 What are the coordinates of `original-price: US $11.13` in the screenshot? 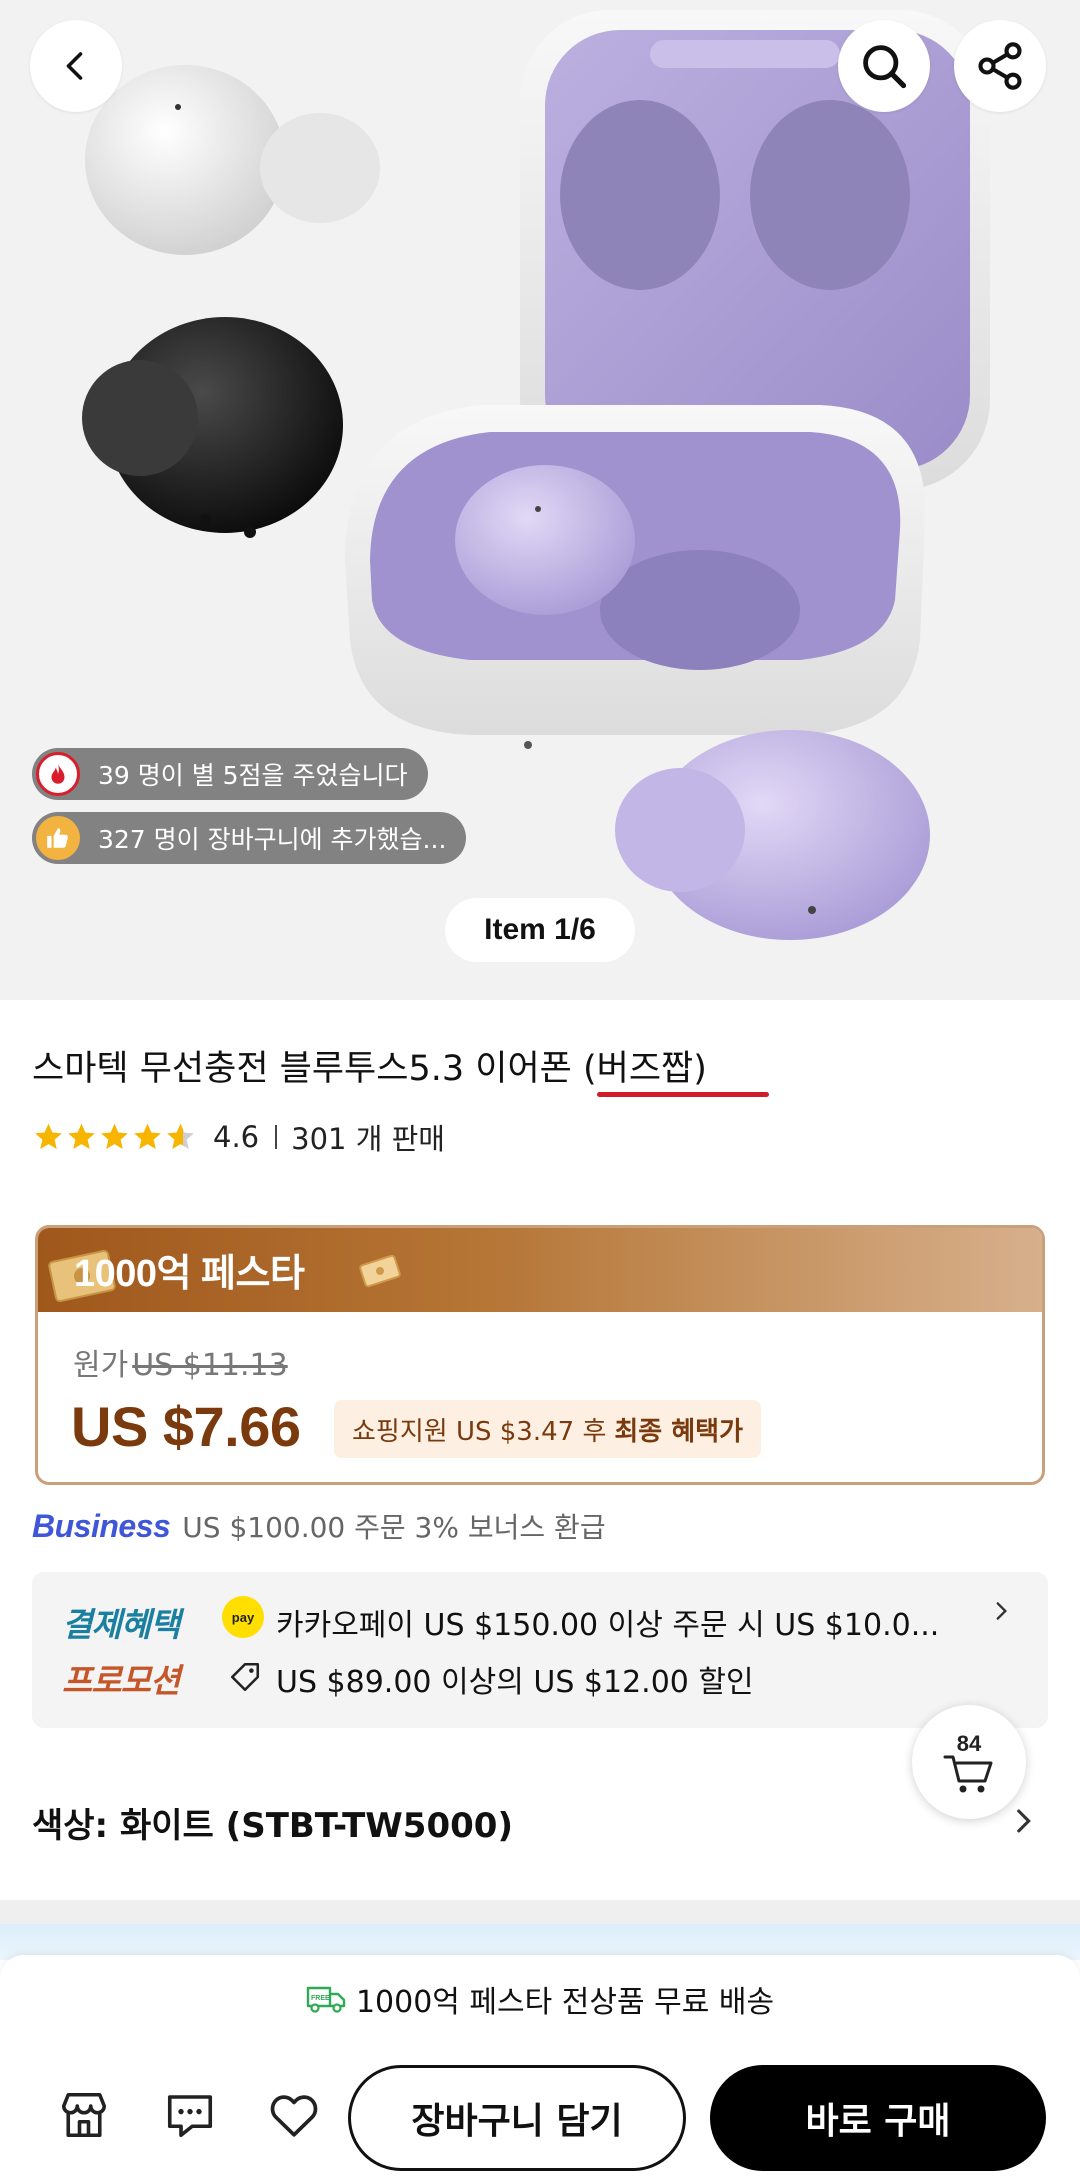 It's located at (210, 1365).